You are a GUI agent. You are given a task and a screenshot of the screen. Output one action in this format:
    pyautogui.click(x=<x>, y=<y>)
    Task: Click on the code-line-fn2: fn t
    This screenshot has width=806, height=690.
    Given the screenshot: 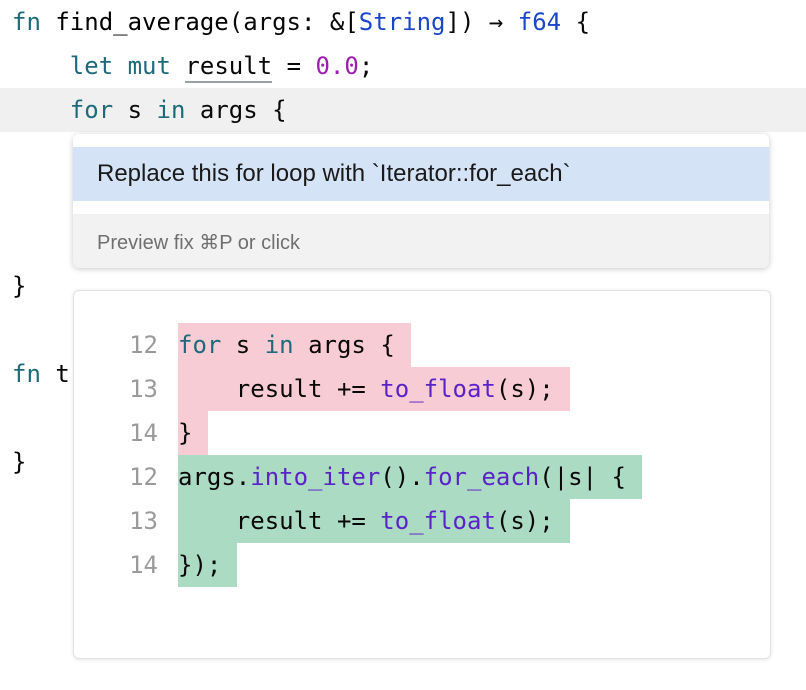 What is the action you would take?
    pyautogui.click(x=41, y=374)
    